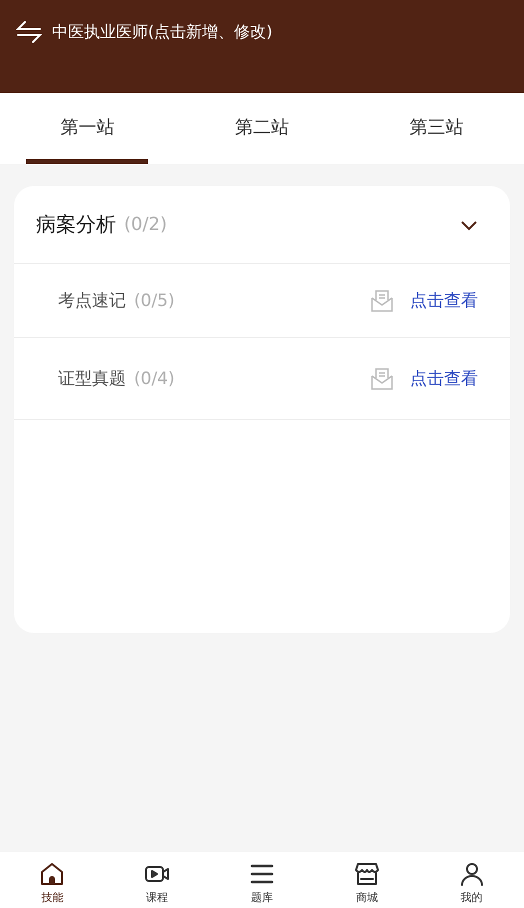 The image size is (524, 908). I want to click on exam-title: 中医执业医师(点击新增、修改), so click(162, 32).